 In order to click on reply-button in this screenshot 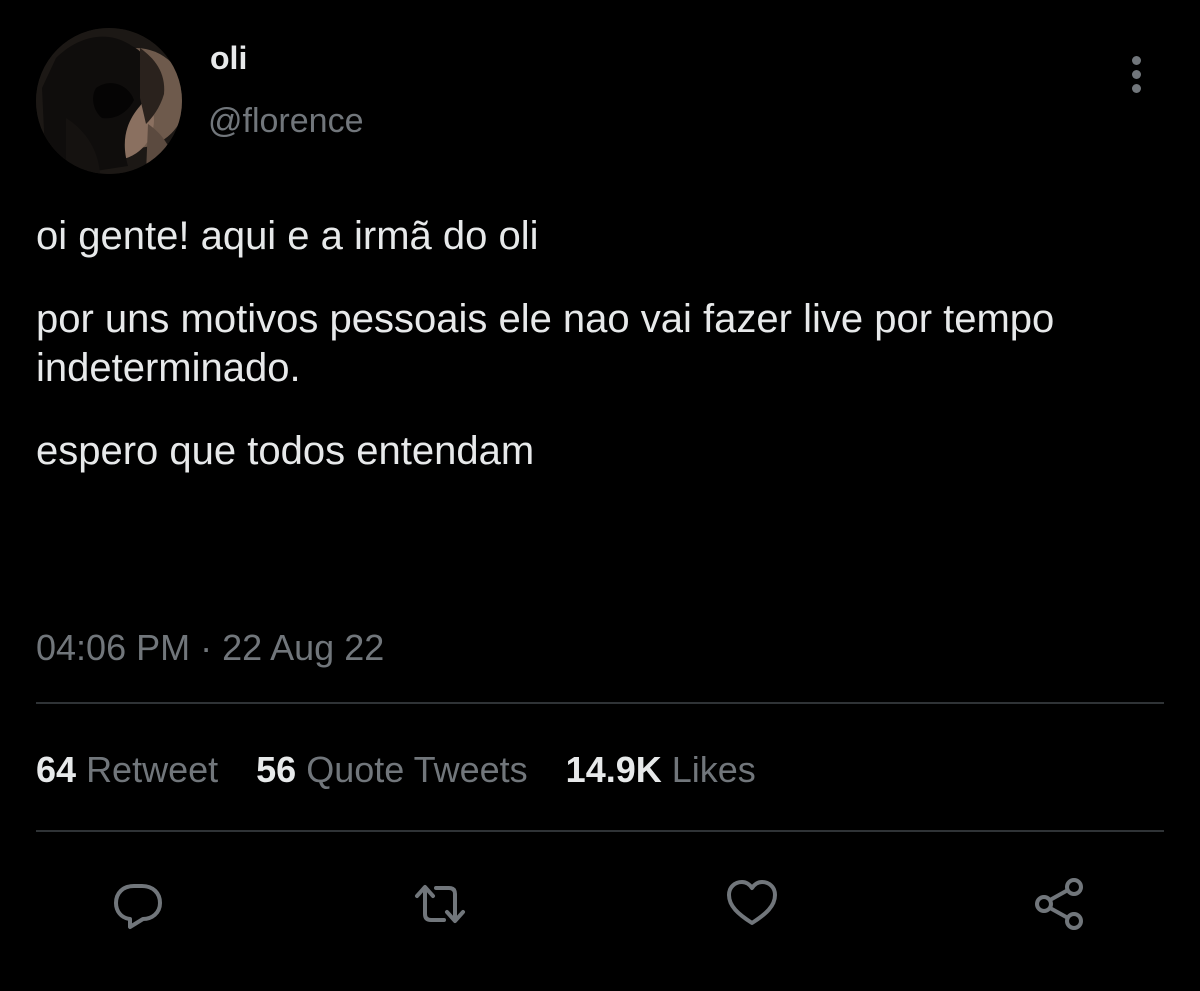, I will do `click(138, 904)`.